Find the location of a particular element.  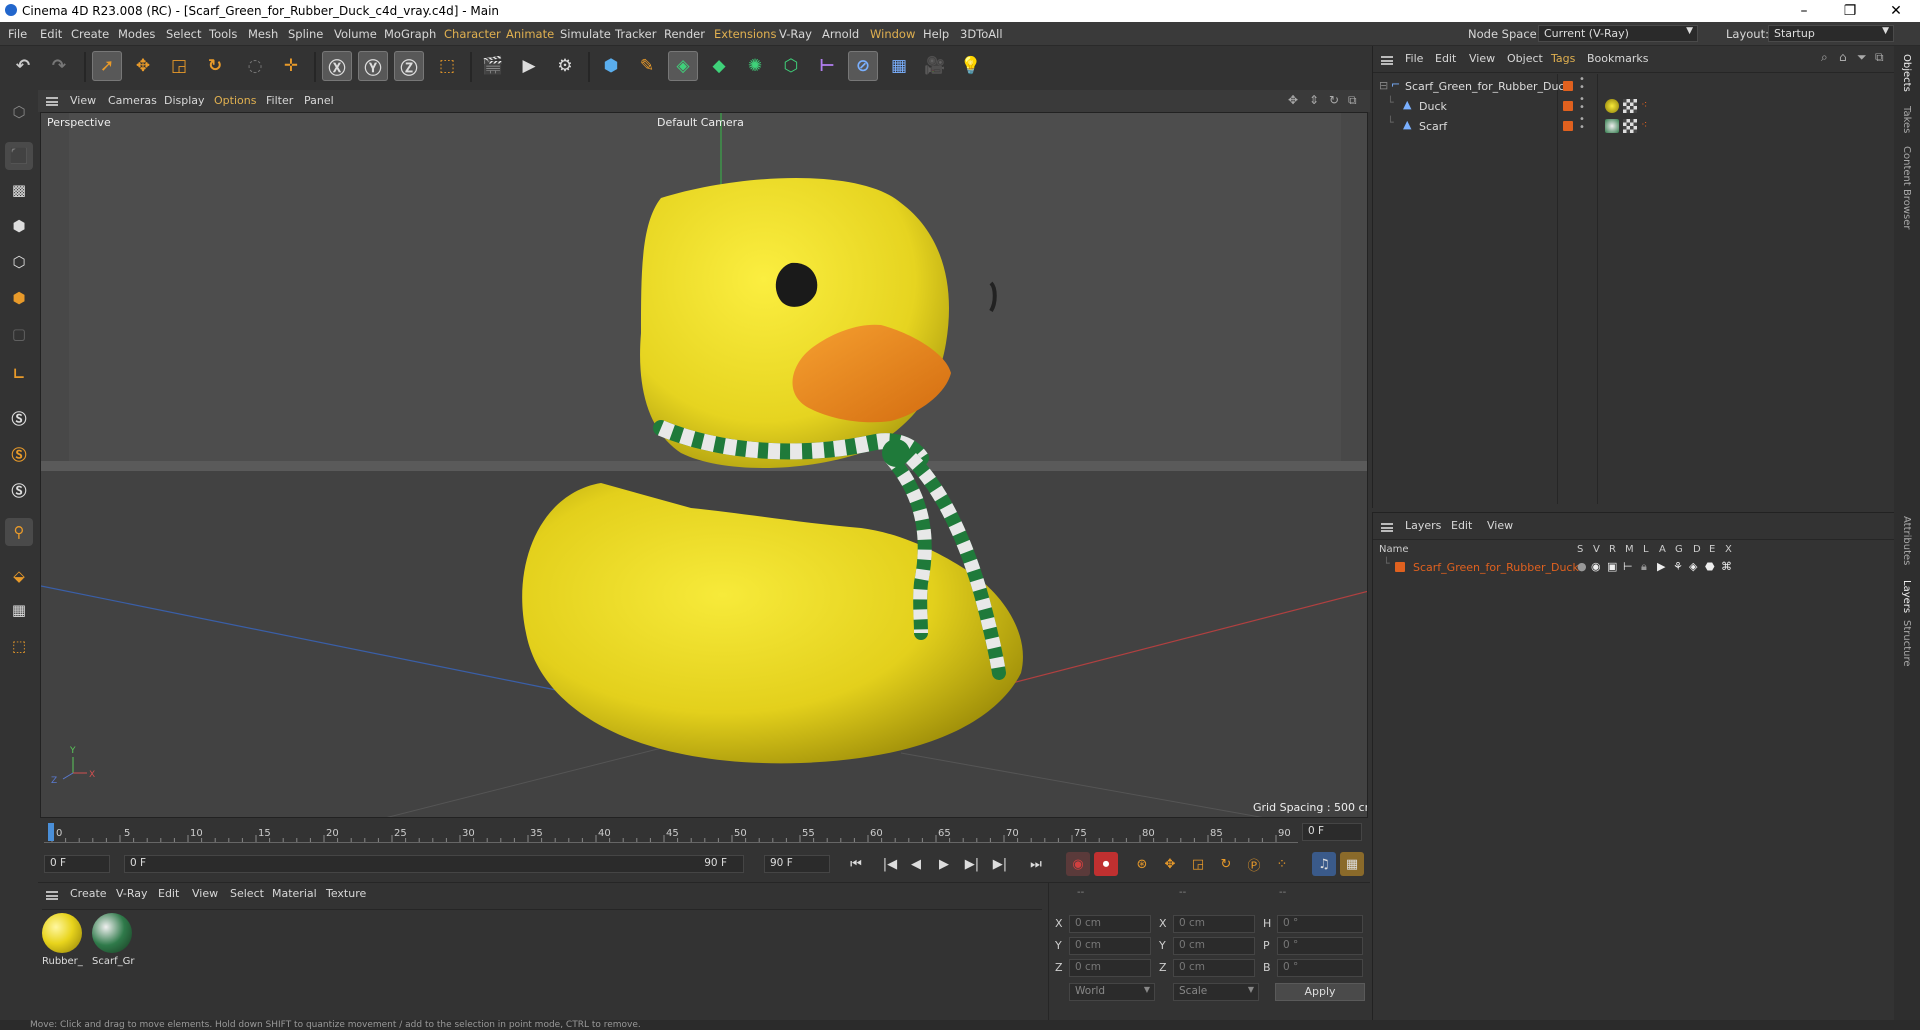

restore-icon: ❐ is located at coordinates (1850, 11).